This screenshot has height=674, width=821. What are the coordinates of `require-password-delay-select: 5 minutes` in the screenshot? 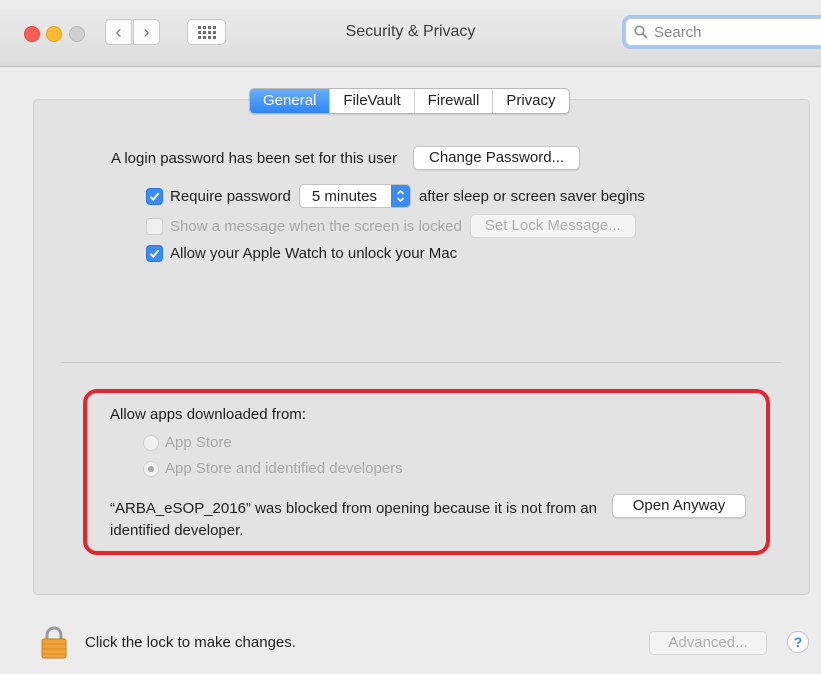 It's located at (354, 196).